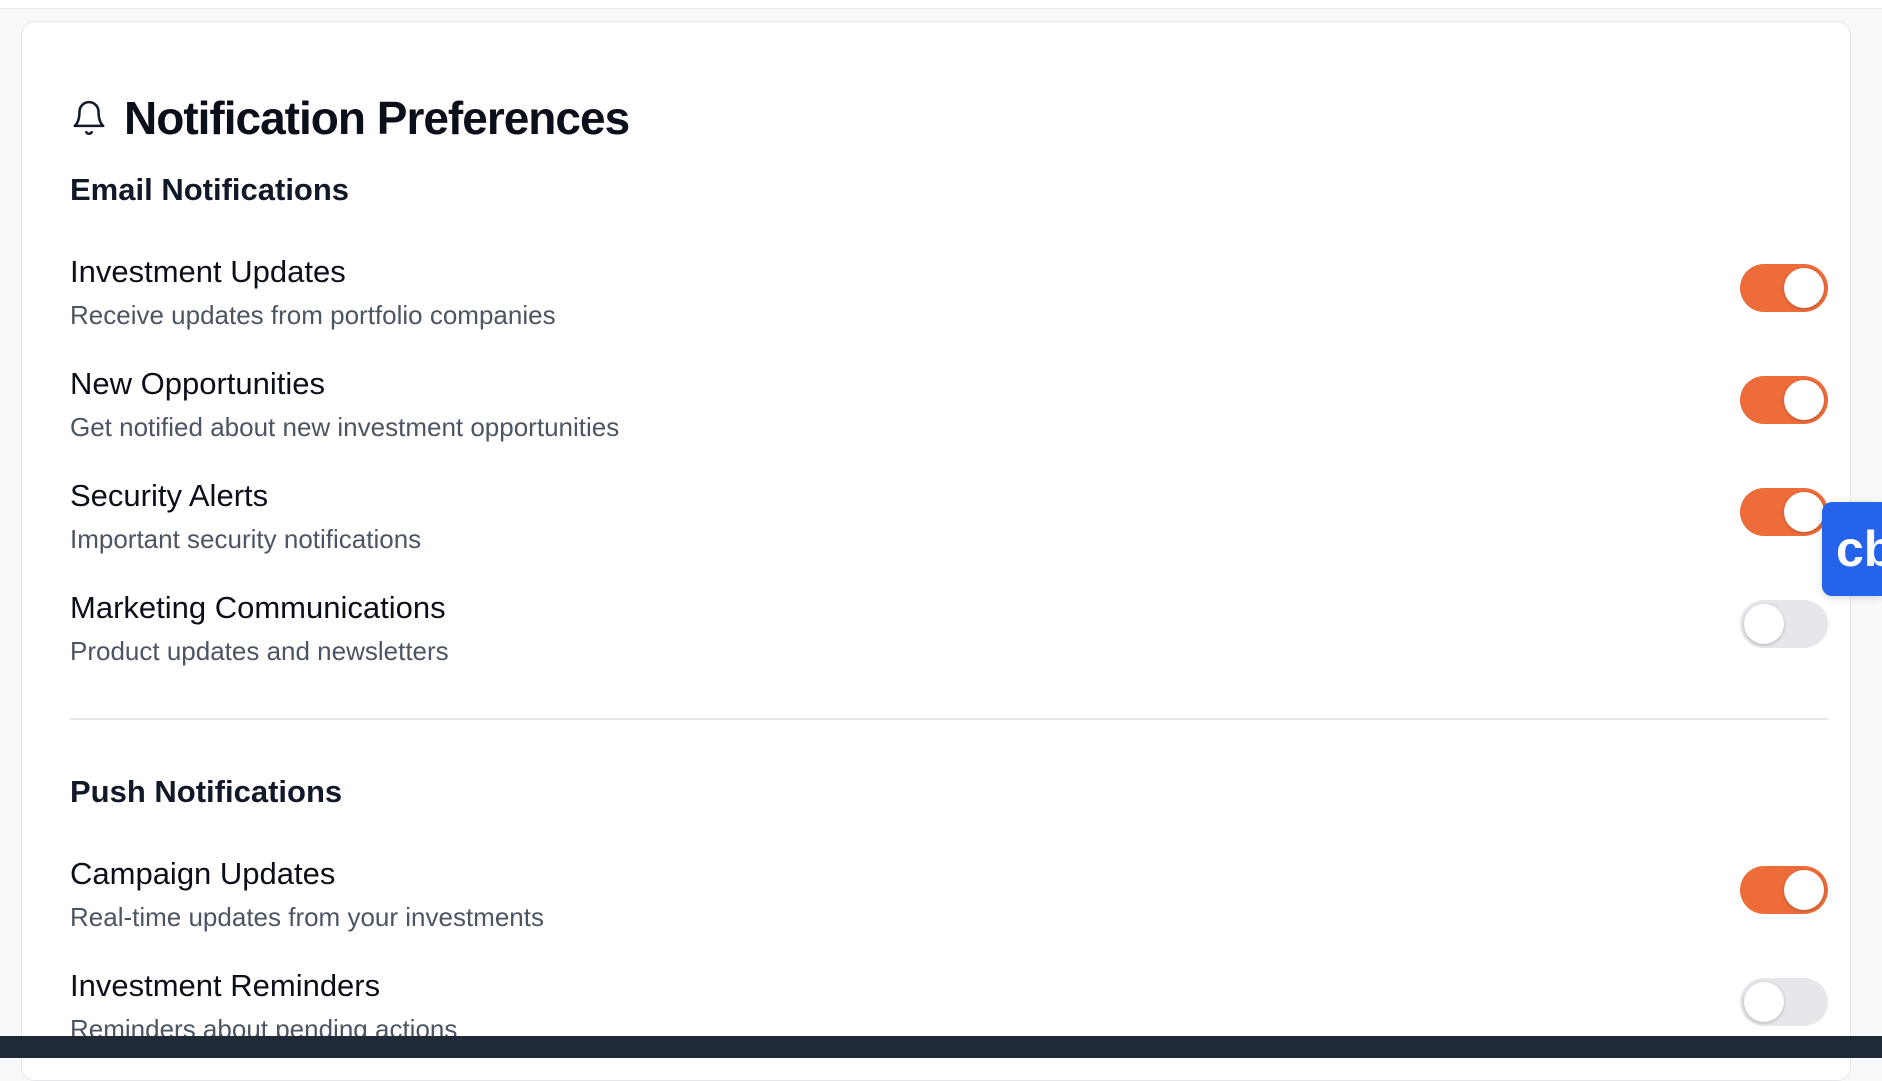  I want to click on section-divider, so click(949, 719).